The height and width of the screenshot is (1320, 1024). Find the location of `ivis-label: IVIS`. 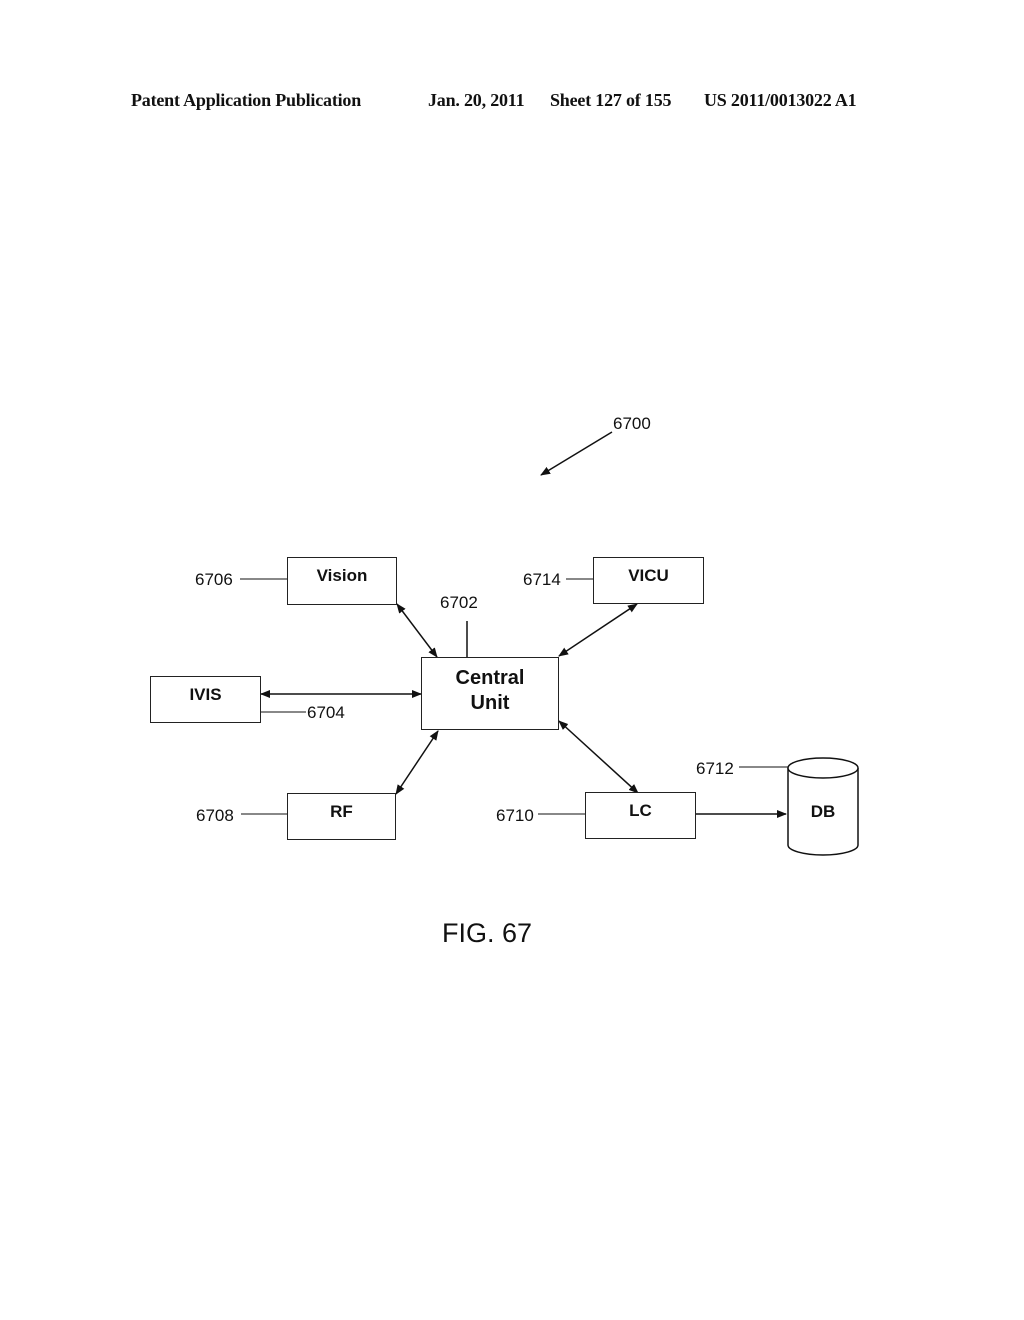

ivis-label: IVIS is located at coordinates (205, 694).